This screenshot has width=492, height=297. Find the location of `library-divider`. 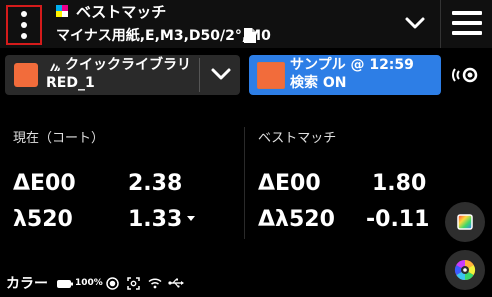

library-divider is located at coordinates (199, 75).